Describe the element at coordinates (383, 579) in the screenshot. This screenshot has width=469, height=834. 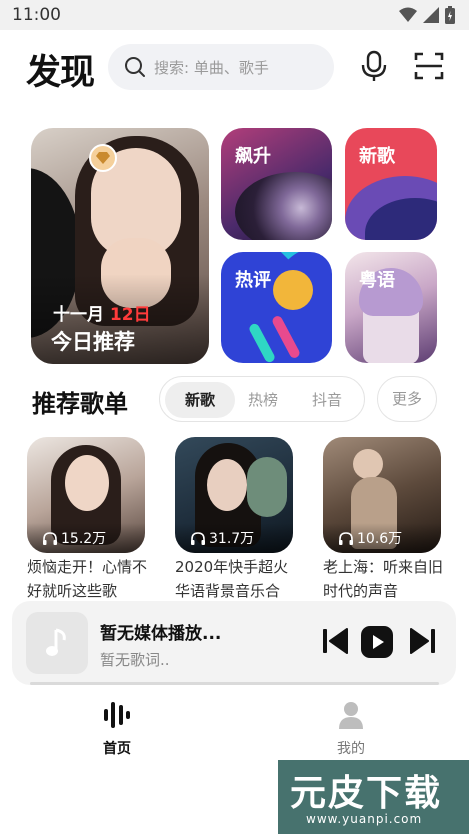
I see `playlist-title: 老上海：听来自旧时代的声音` at that location.